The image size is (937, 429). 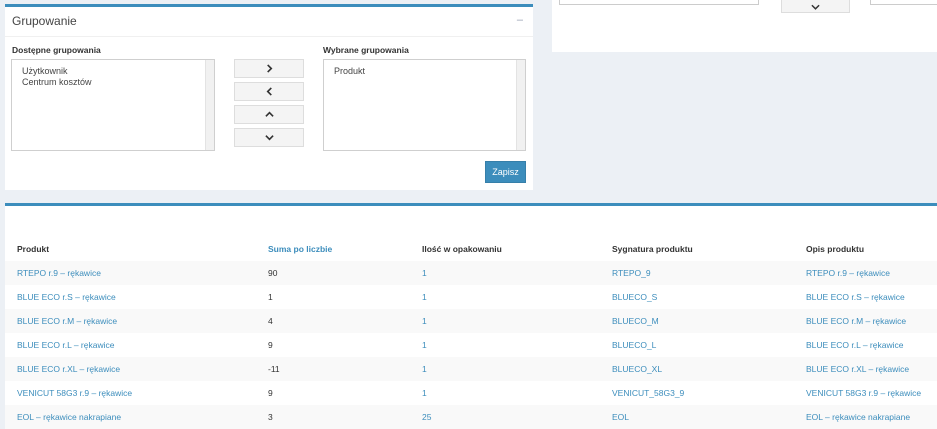 What do you see at coordinates (505, 172) in the screenshot?
I see `save-button: Zapisz` at bounding box center [505, 172].